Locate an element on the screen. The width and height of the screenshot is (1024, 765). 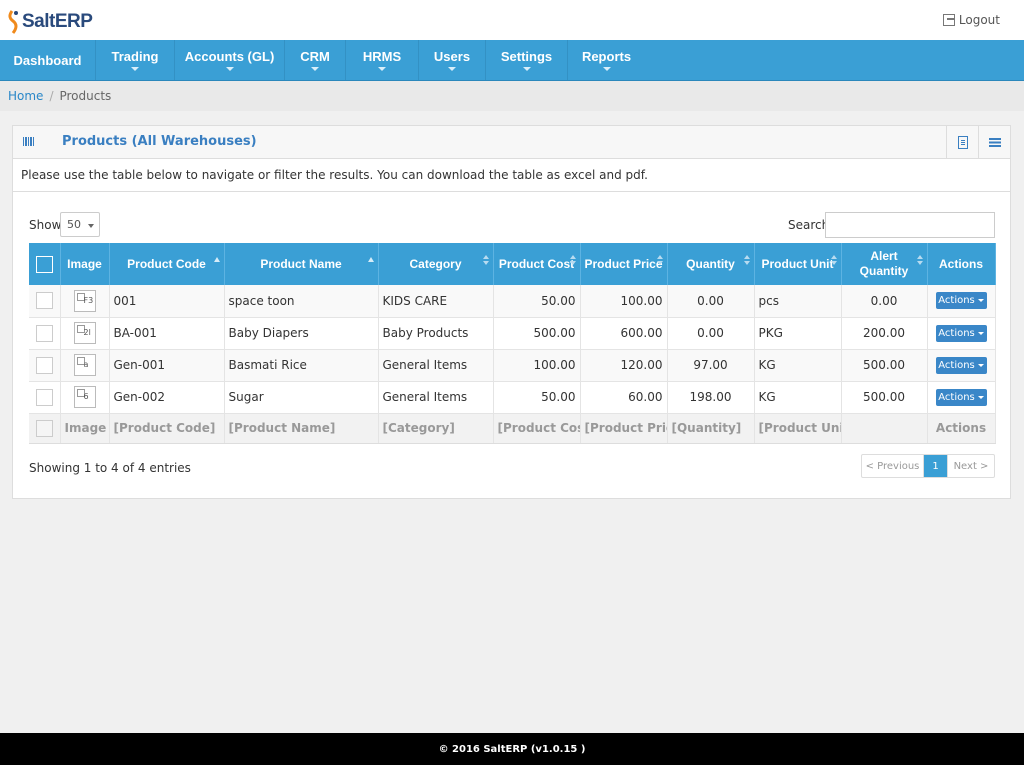
filter-product-name: [Product Name] is located at coordinates (301, 428).